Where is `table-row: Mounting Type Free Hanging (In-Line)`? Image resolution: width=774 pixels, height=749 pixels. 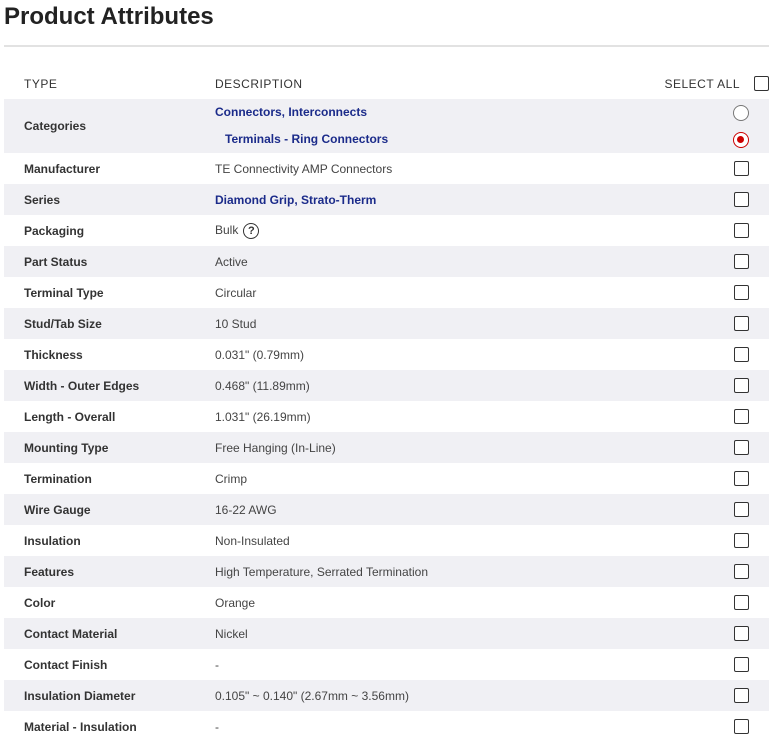
table-row: Mounting Type Free Hanging (In-Line) is located at coordinates (386, 447).